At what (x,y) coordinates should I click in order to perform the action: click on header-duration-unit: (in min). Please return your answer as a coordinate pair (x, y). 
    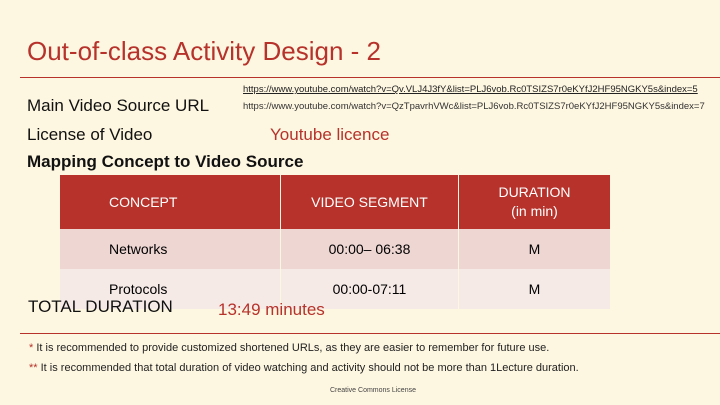
    Looking at the image, I should click on (534, 211).